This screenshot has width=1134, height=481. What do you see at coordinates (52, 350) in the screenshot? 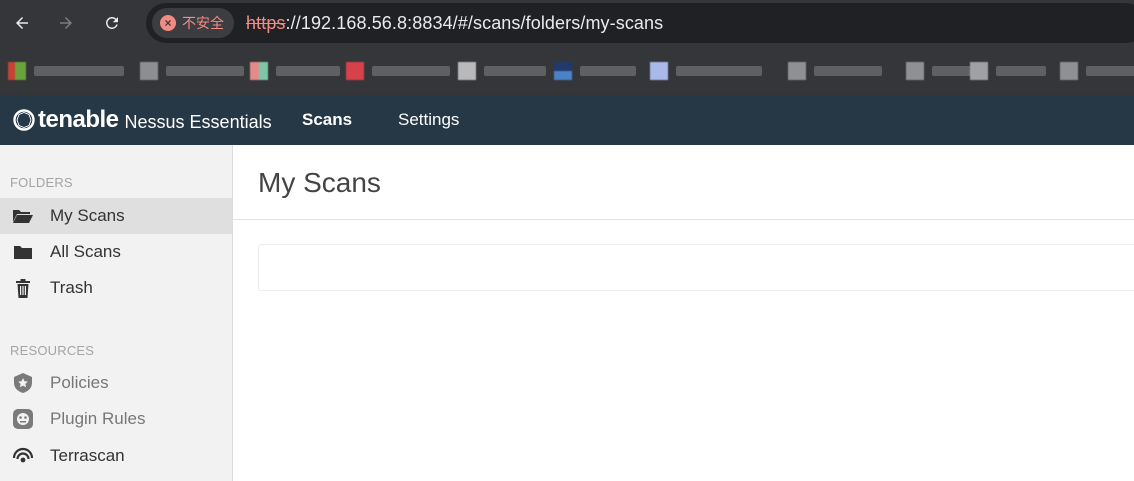
I see `resources-heading: RESOURCES` at bounding box center [52, 350].